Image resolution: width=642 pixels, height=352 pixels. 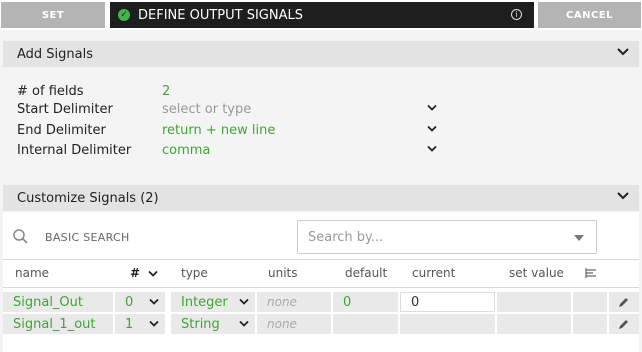 What do you see at coordinates (321, 287) in the screenshot?
I see `header-divider` at bounding box center [321, 287].